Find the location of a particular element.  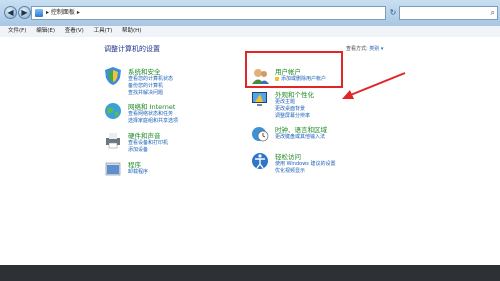

chevron-icon: ▸ is located at coordinates (77, 12).